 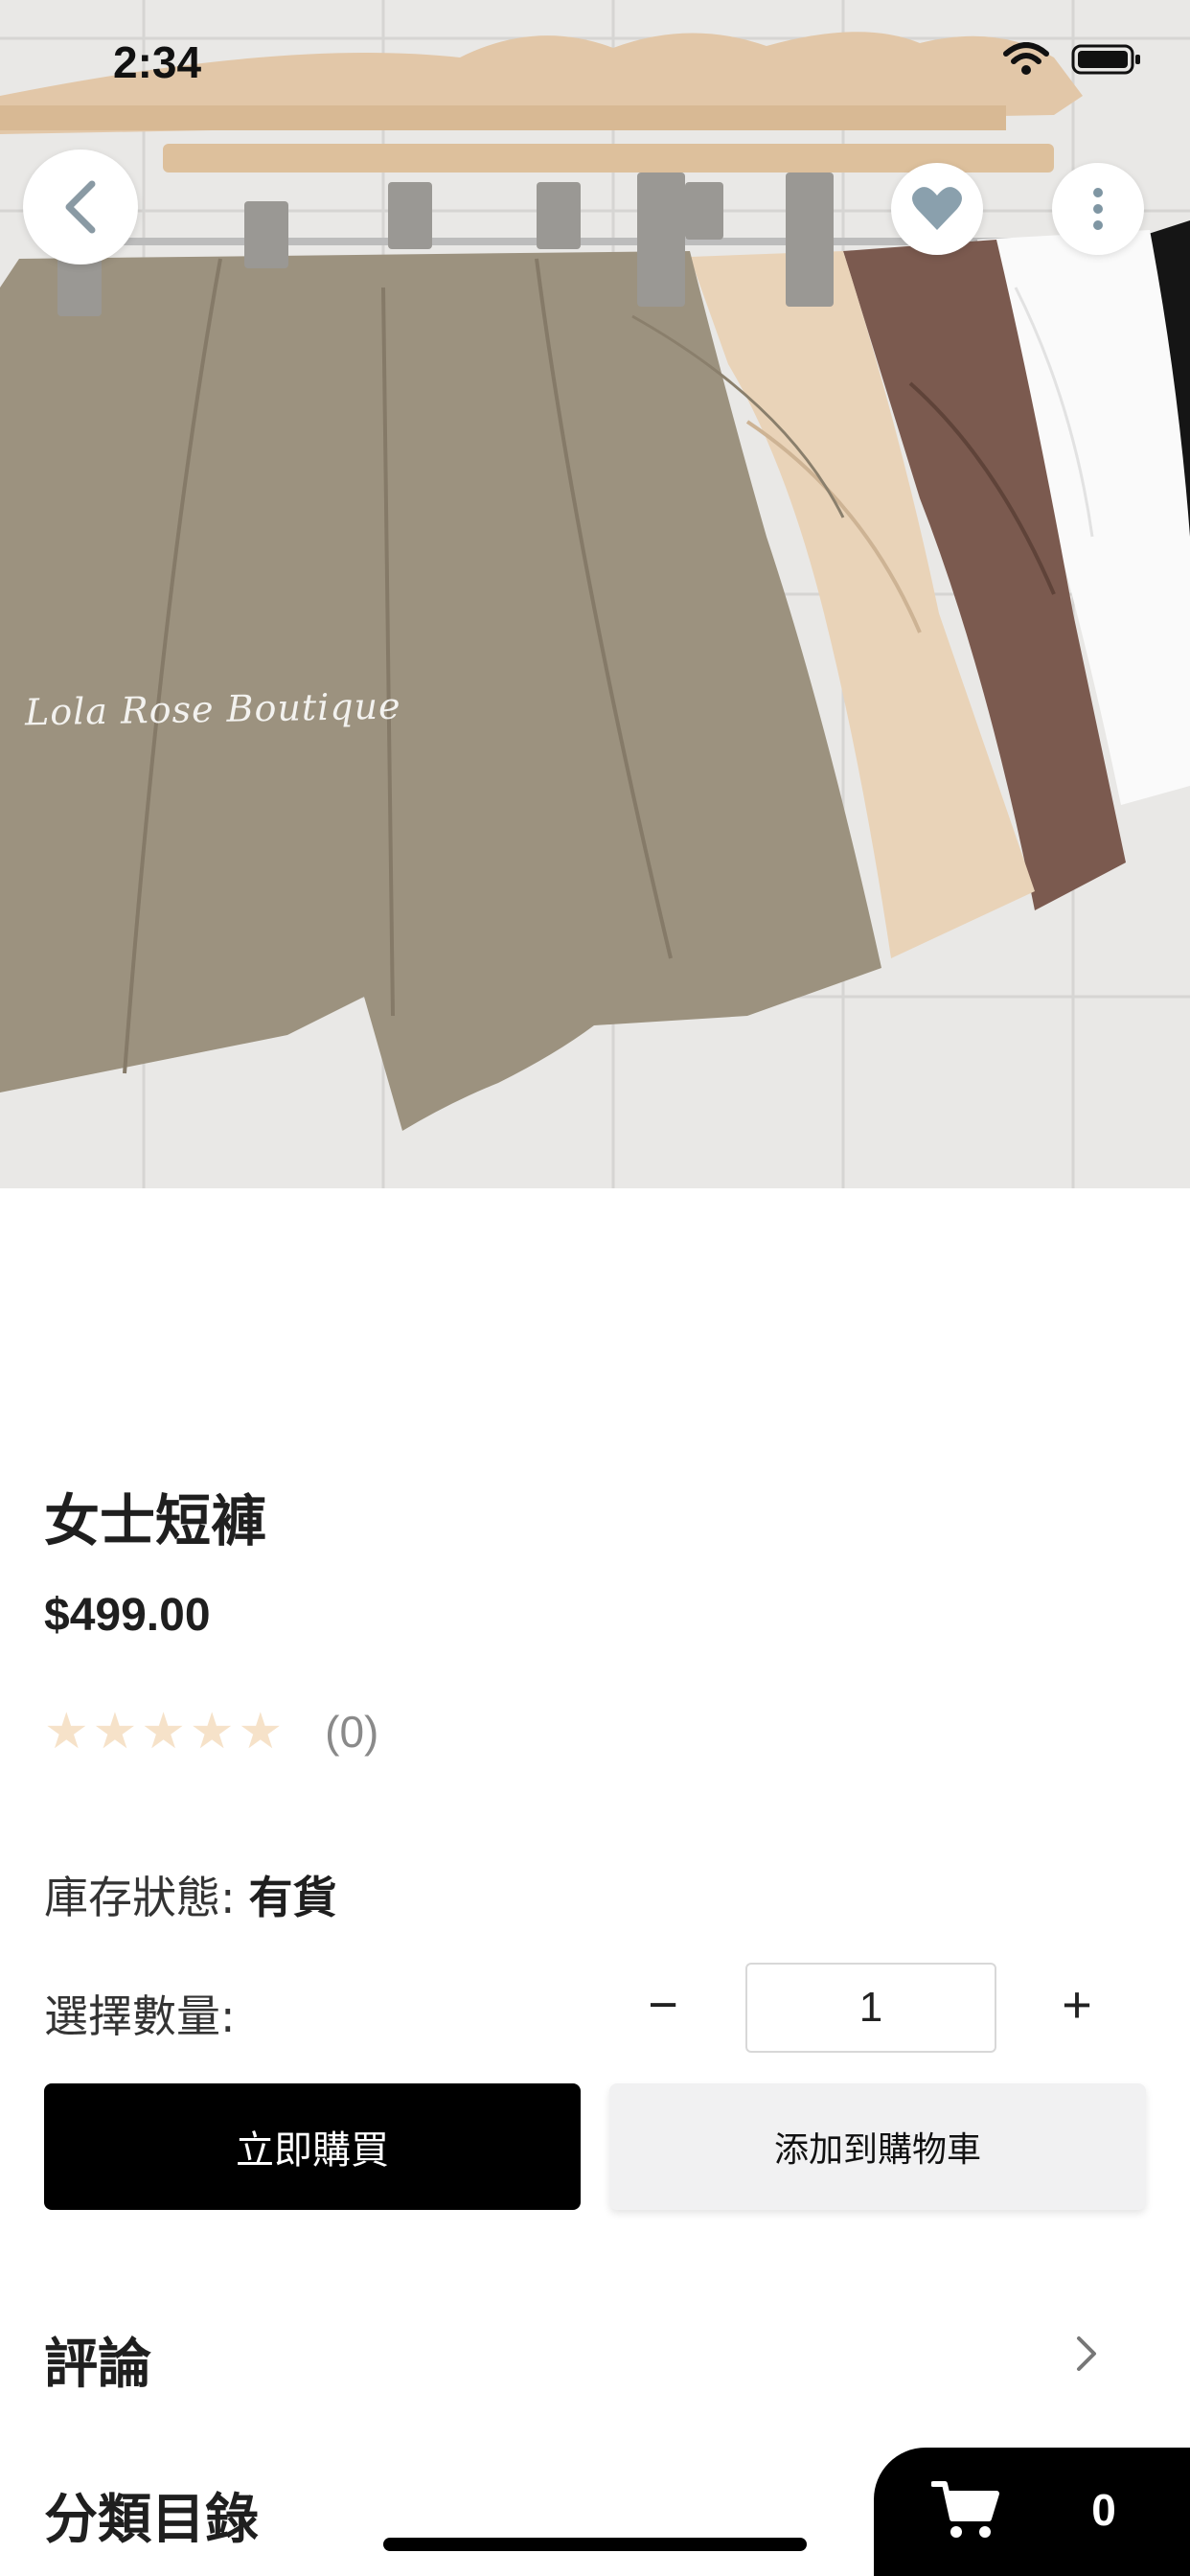 I want to click on rating: ★ ★ ★ ★ ★ (0), so click(x=211, y=1732).